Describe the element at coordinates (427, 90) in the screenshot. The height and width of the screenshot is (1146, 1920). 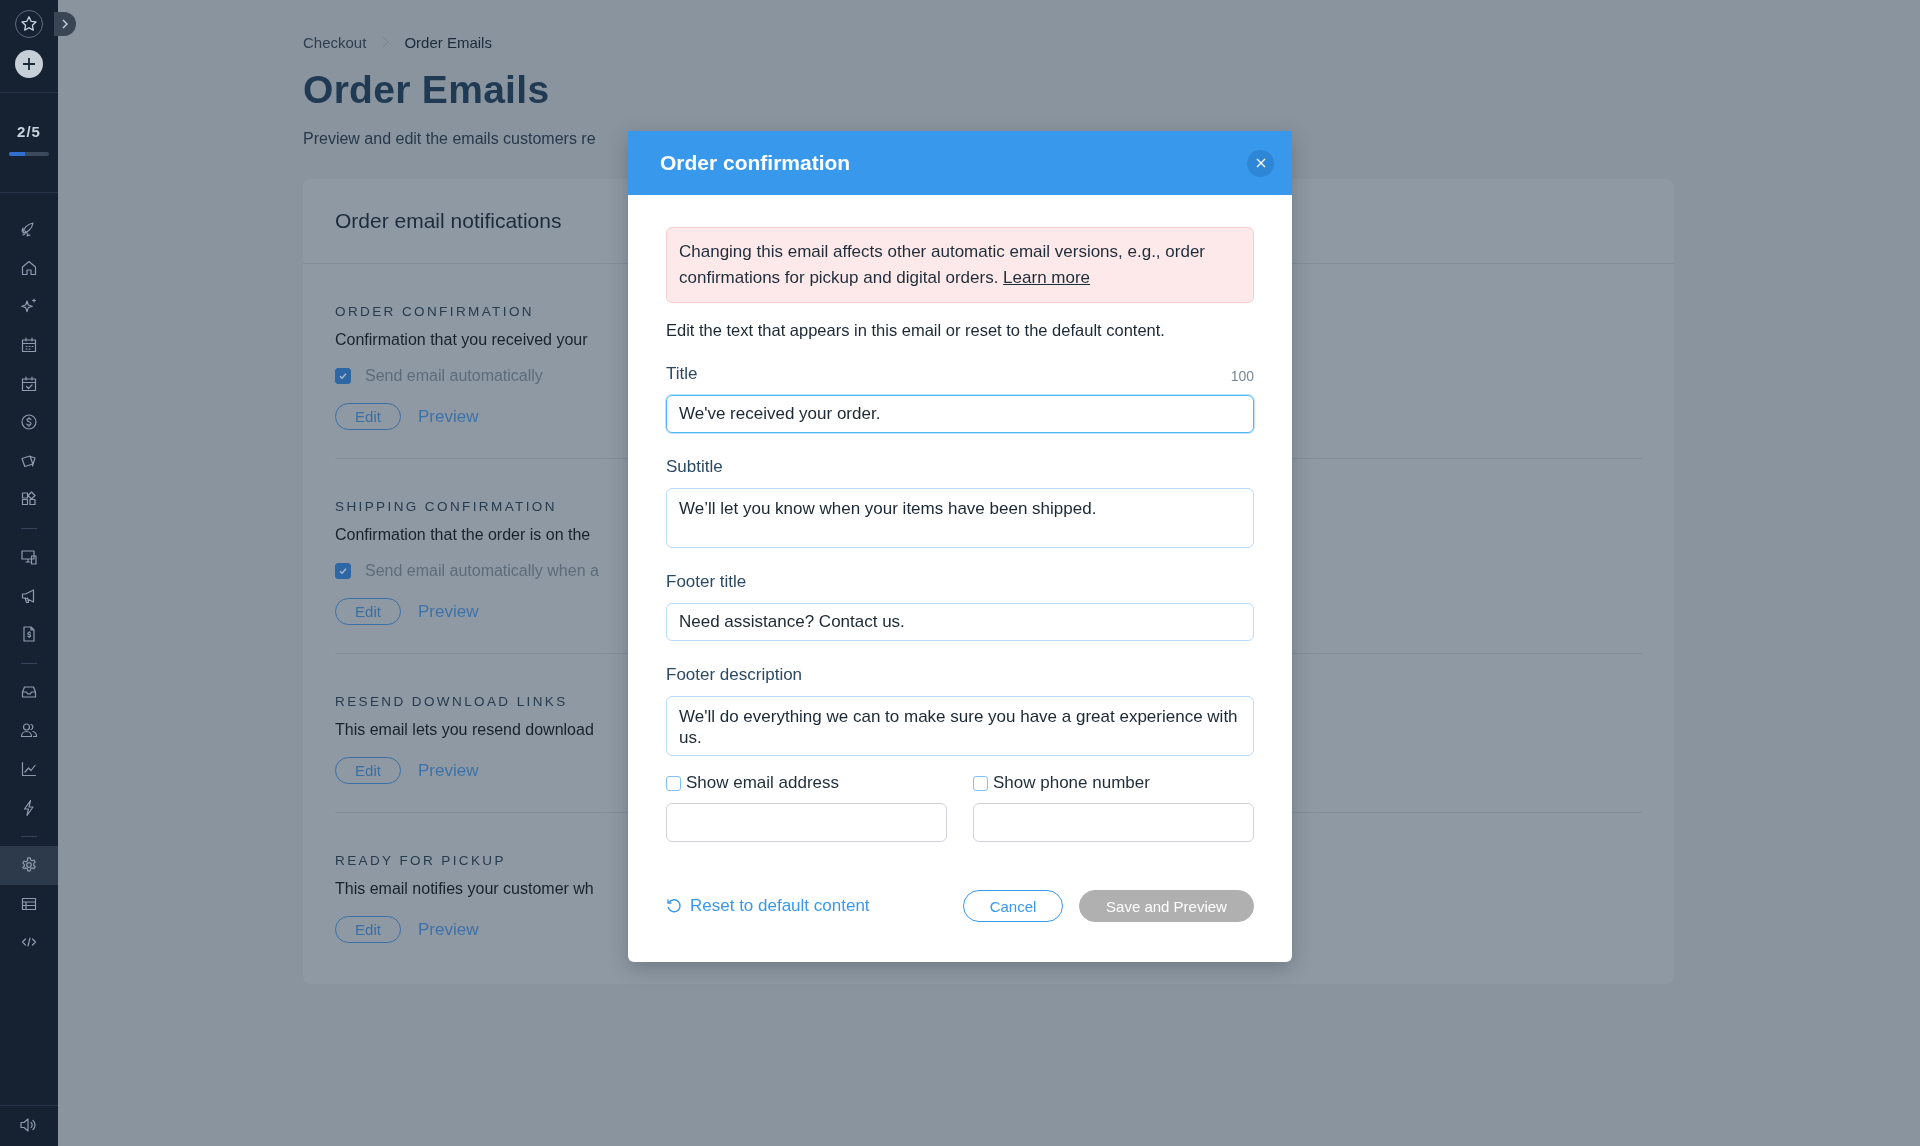
I see `page-title: Order Emails` at that location.